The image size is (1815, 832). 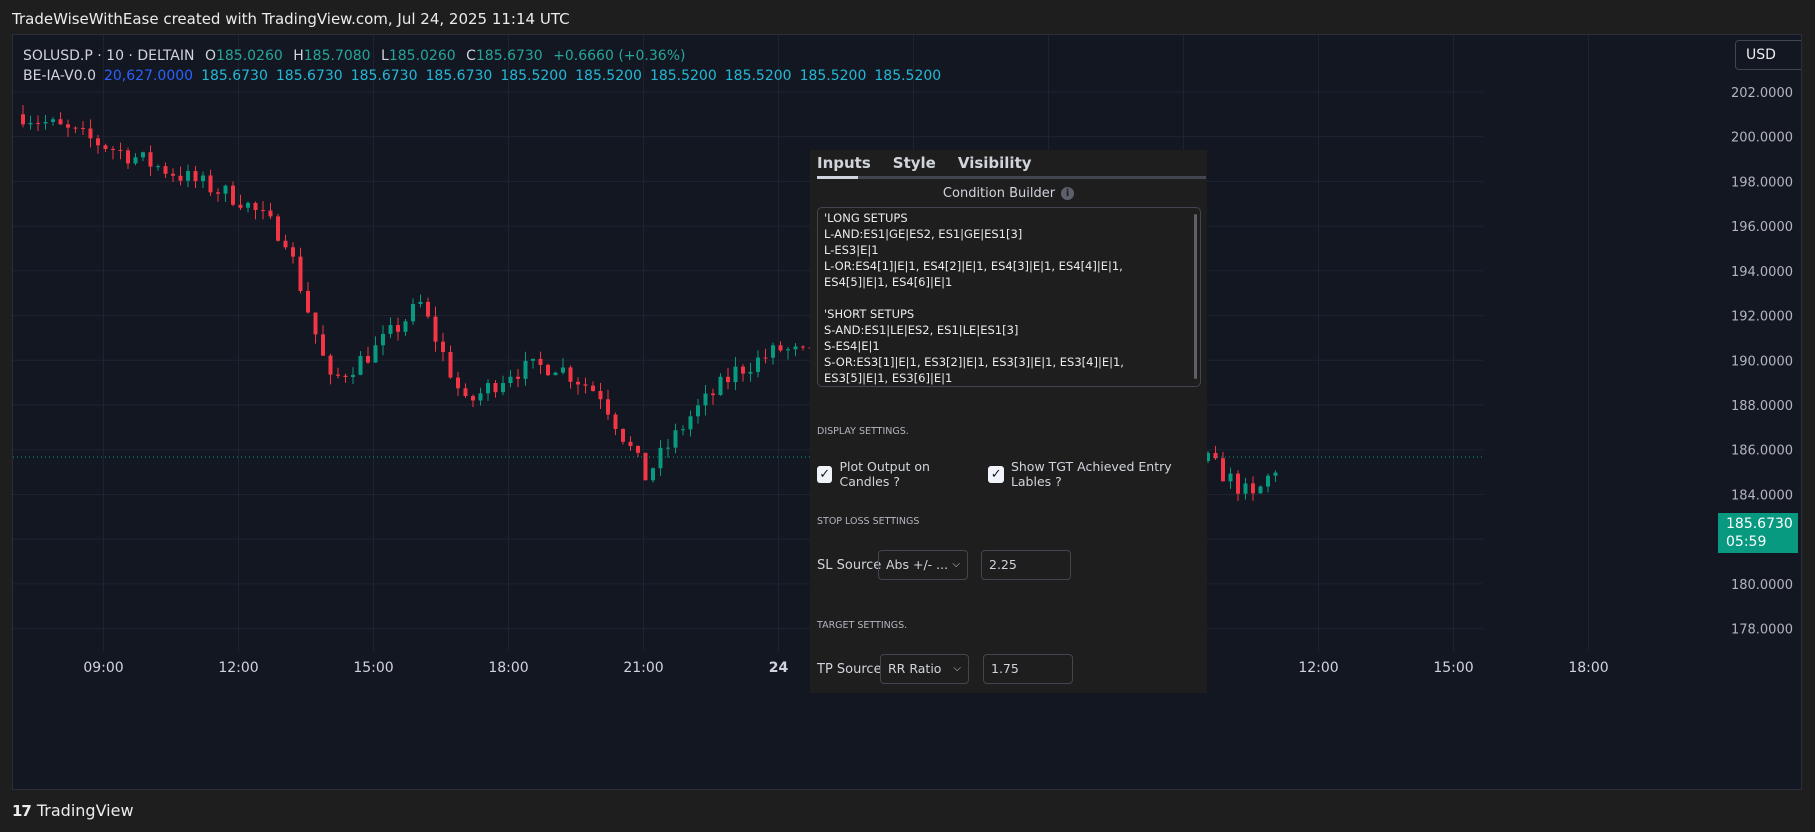 I want to click on condition-line: L-ES3|E|1, so click(x=851, y=250).